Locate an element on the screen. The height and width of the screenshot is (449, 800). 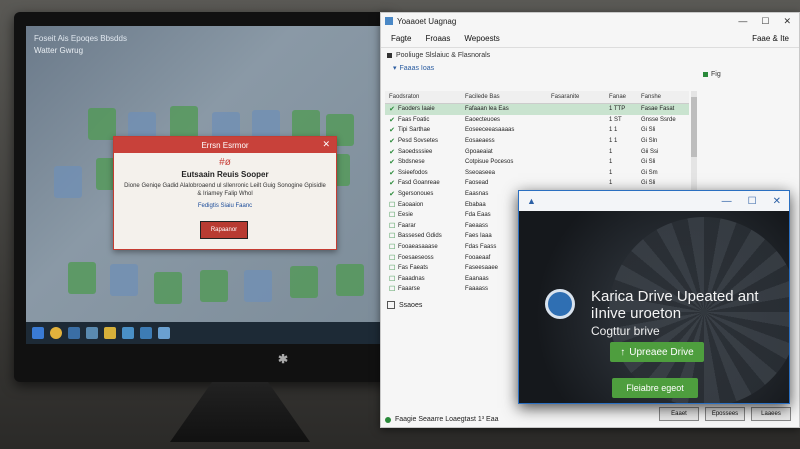
checkbox-icon is located at coordinates (391, 305).